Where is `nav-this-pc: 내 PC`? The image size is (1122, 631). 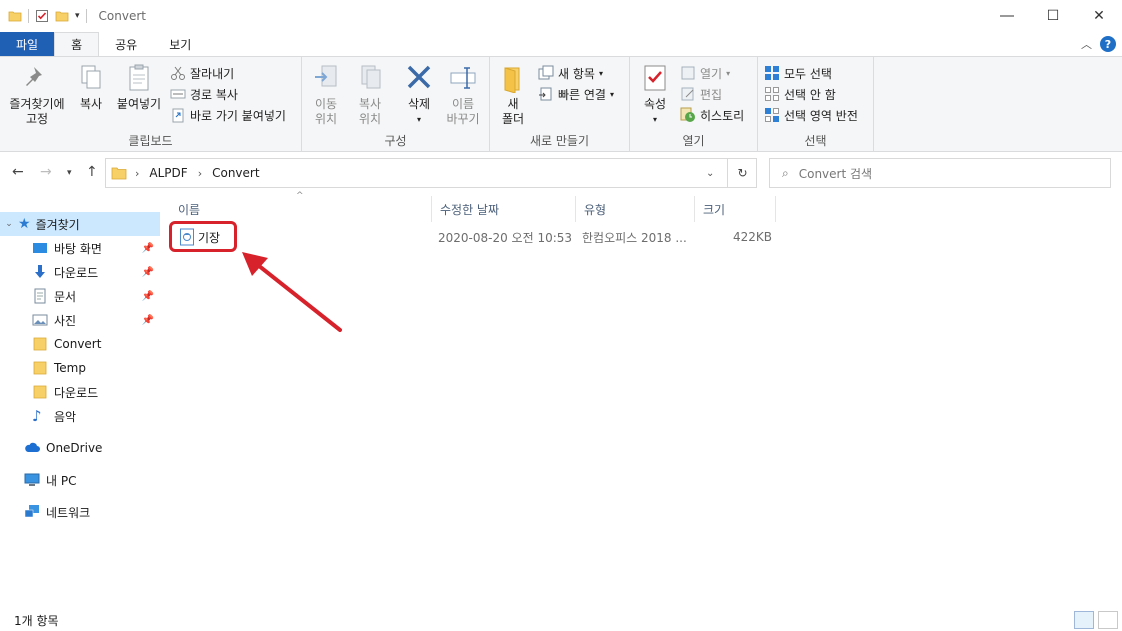 nav-this-pc: 내 PC is located at coordinates (80, 480).